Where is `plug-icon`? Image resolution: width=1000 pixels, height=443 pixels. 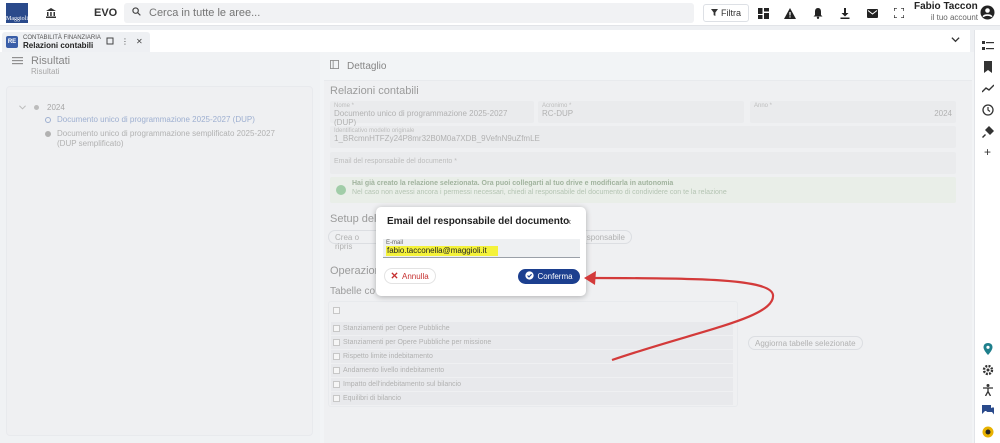 plug-icon is located at coordinates (987, 131).